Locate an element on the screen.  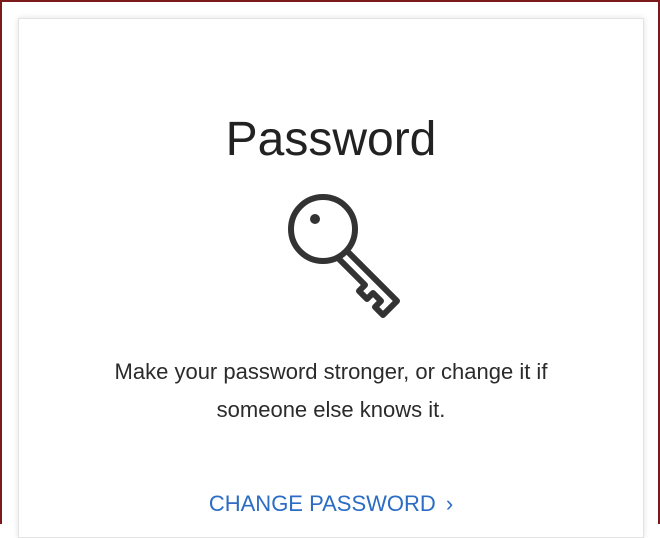
description-line-2: someone else knows it. is located at coordinates (331, 409).